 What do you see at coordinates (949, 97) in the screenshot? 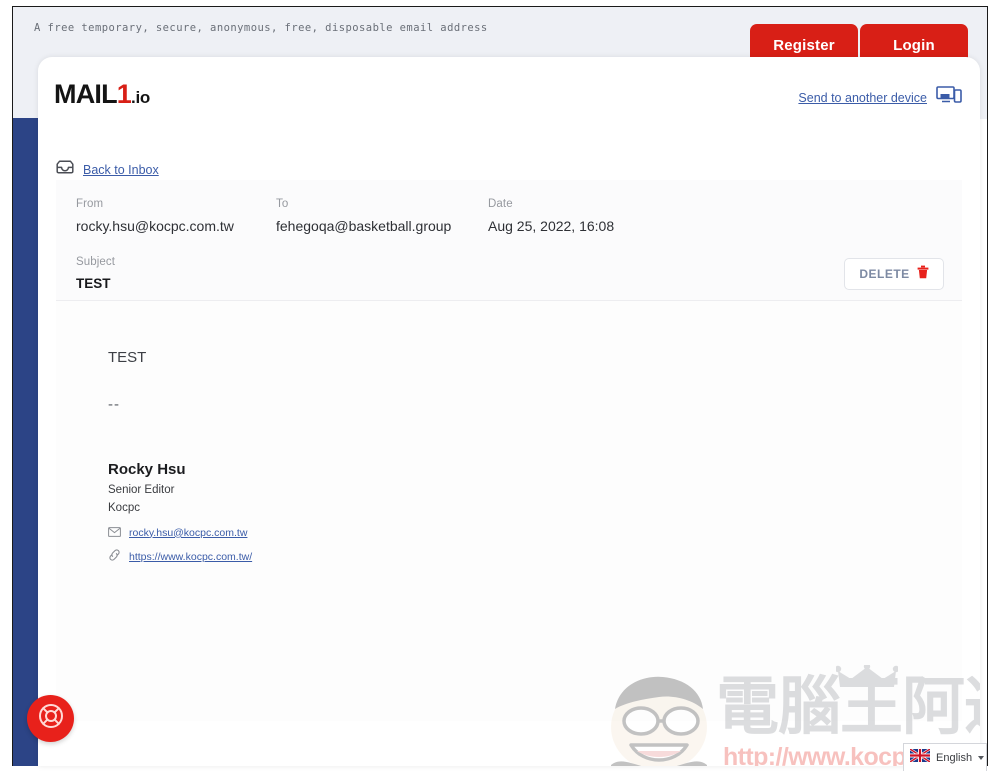
I see `devices-icon` at bounding box center [949, 97].